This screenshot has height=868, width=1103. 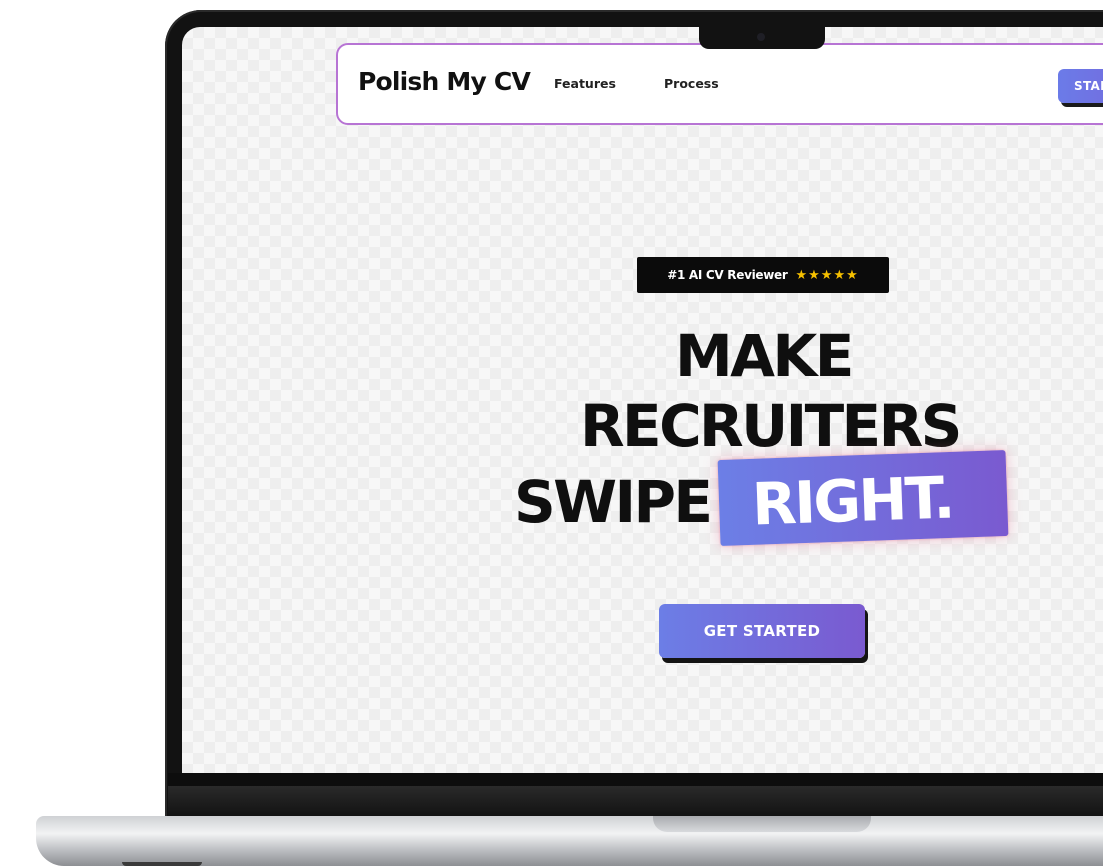 I want to click on base-foot-left, so click(x=162, y=864).